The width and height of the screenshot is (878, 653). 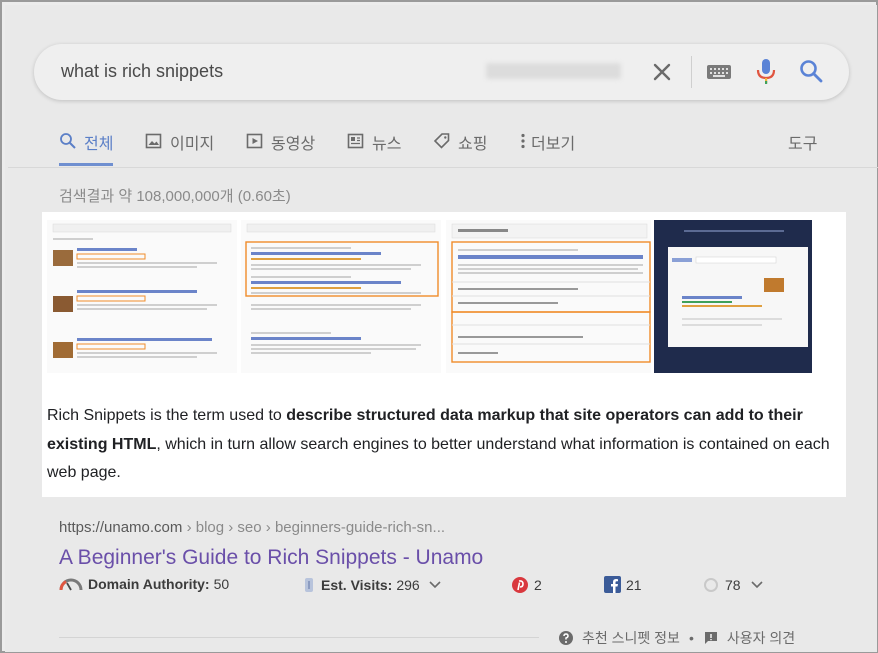 I want to click on facebook-share-count: 21, so click(x=623, y=584).